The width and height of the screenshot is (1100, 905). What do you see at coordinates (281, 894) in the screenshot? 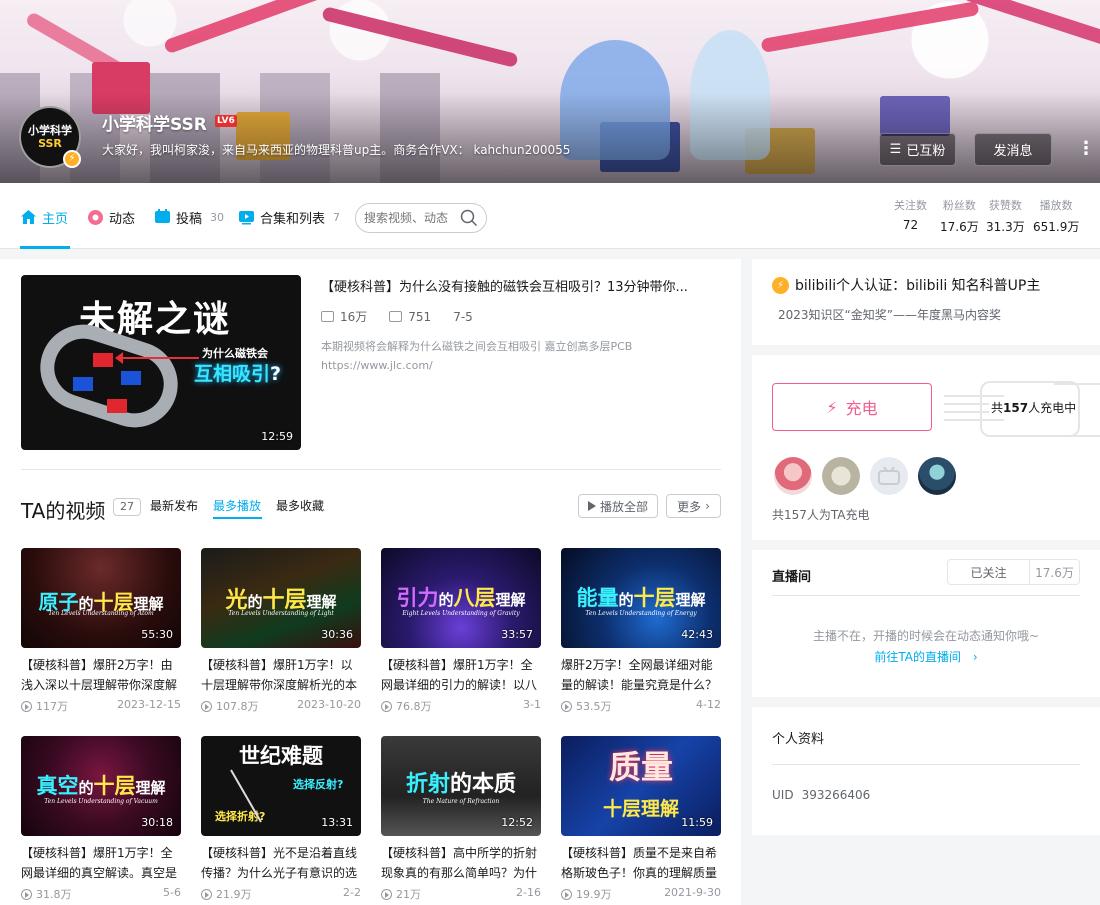
I see `video-meta: 21.9万 2-2` at bounding box center [281, 894].